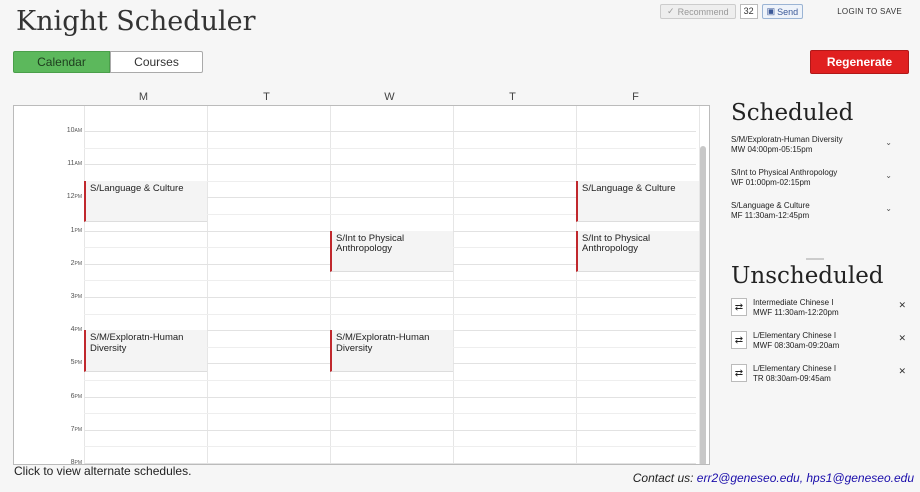 This screenshot has width=920, height=492. Describe the element at coordinates (805, 478) in the screenshot. I see `contact-emails-link: err2@geneseo.edu, hps1@geneseo.edu` at that location.